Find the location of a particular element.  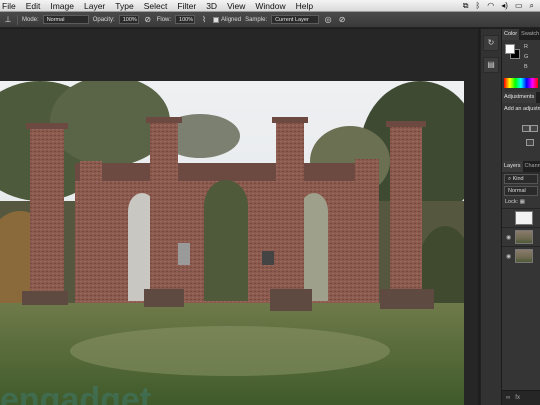

wifi-icon: ◠ is located at coordinates (490, 6).